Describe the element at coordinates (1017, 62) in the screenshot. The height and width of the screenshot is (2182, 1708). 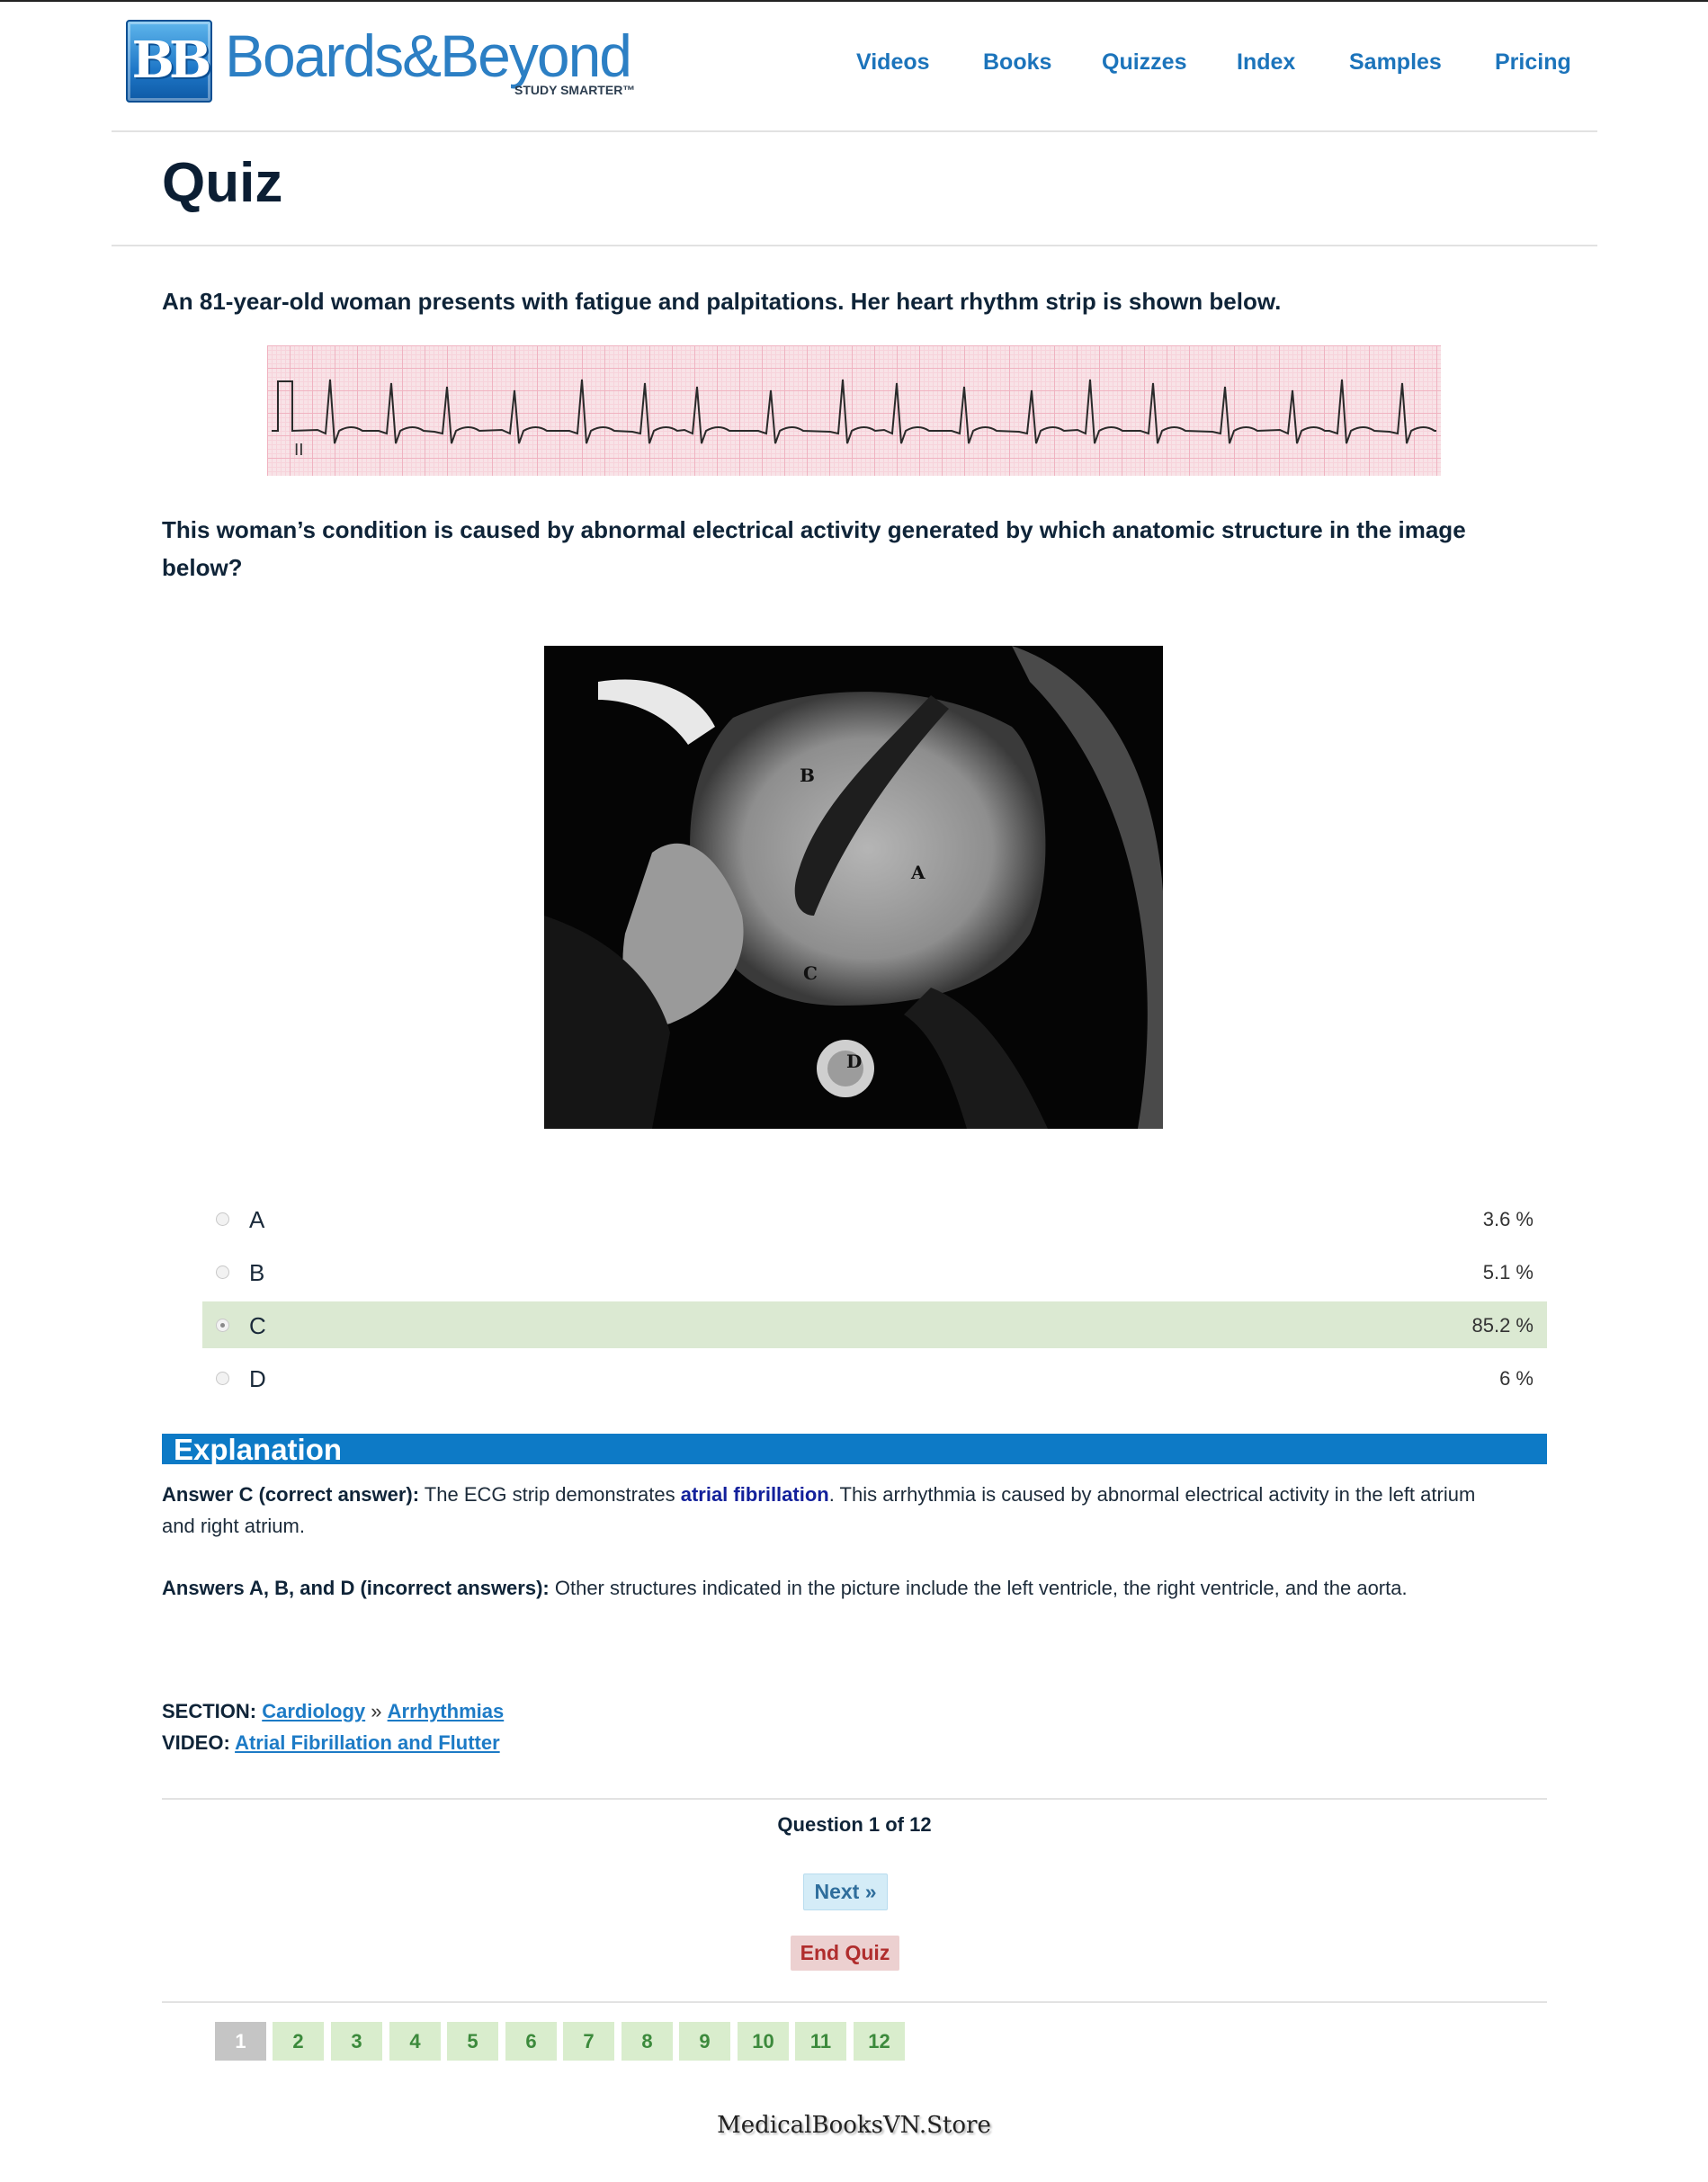
I see `nav-books: Books` at that location.